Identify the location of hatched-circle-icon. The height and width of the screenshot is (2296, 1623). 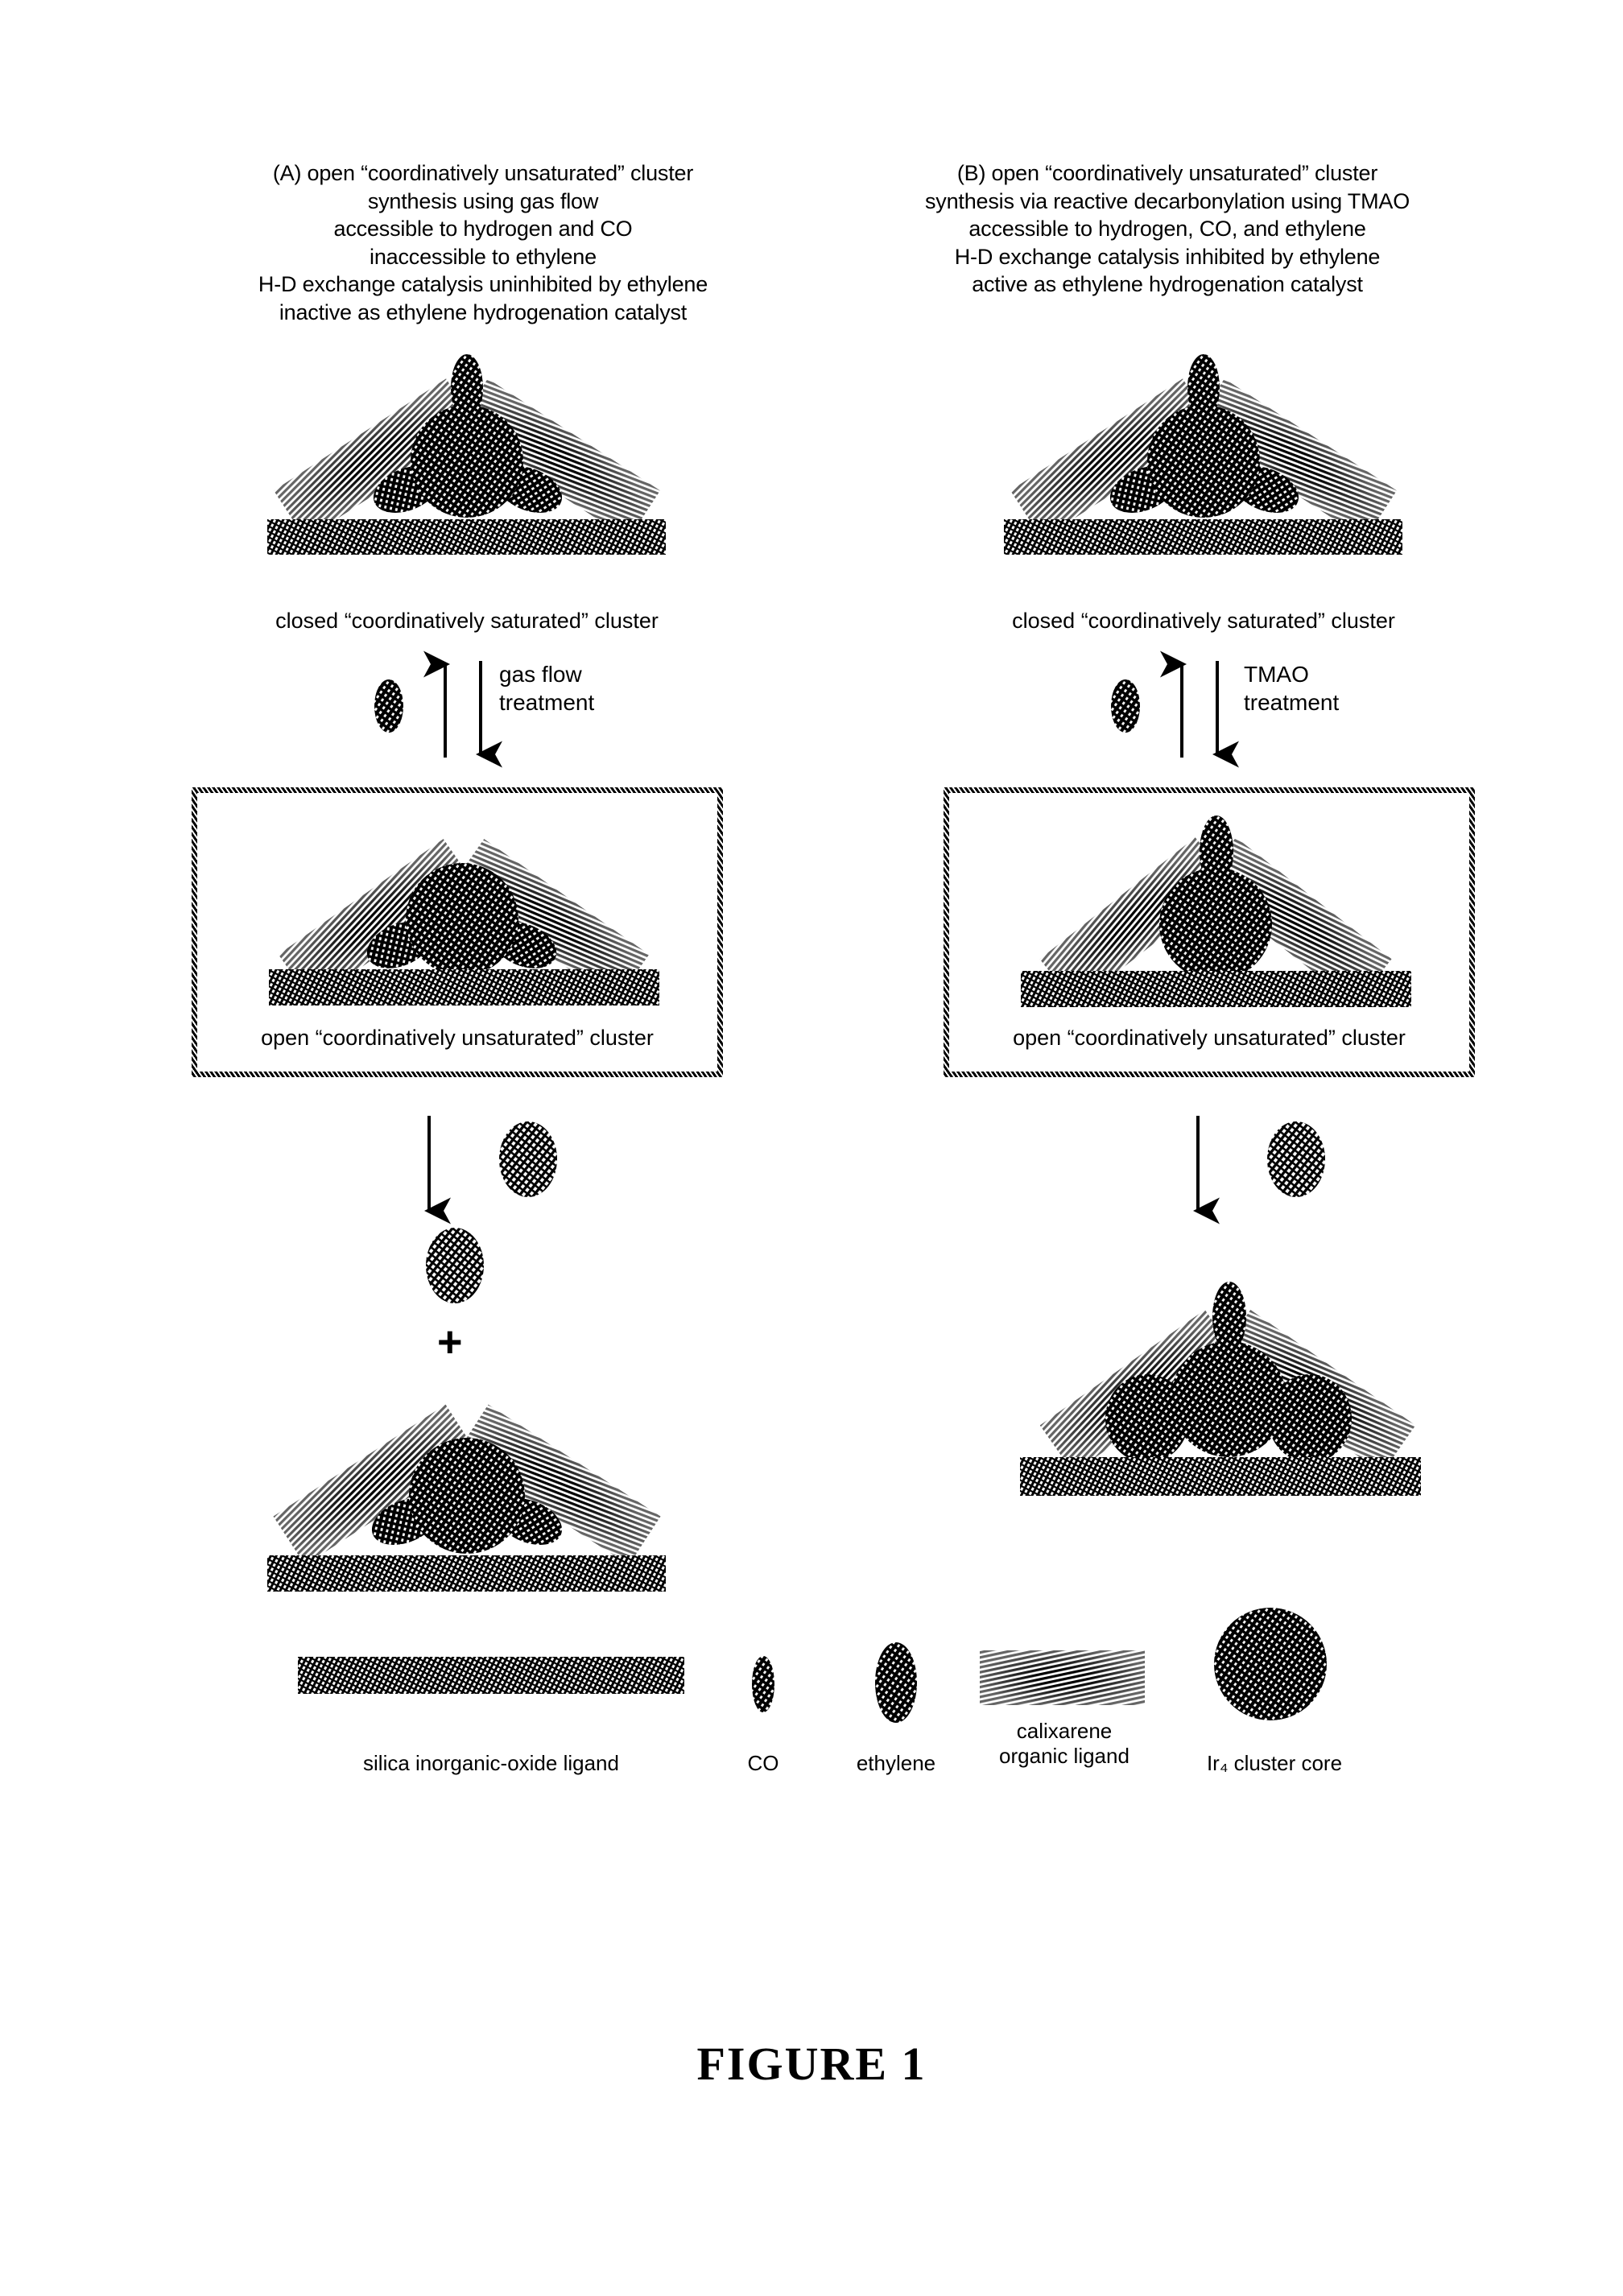
(1270, 1664).